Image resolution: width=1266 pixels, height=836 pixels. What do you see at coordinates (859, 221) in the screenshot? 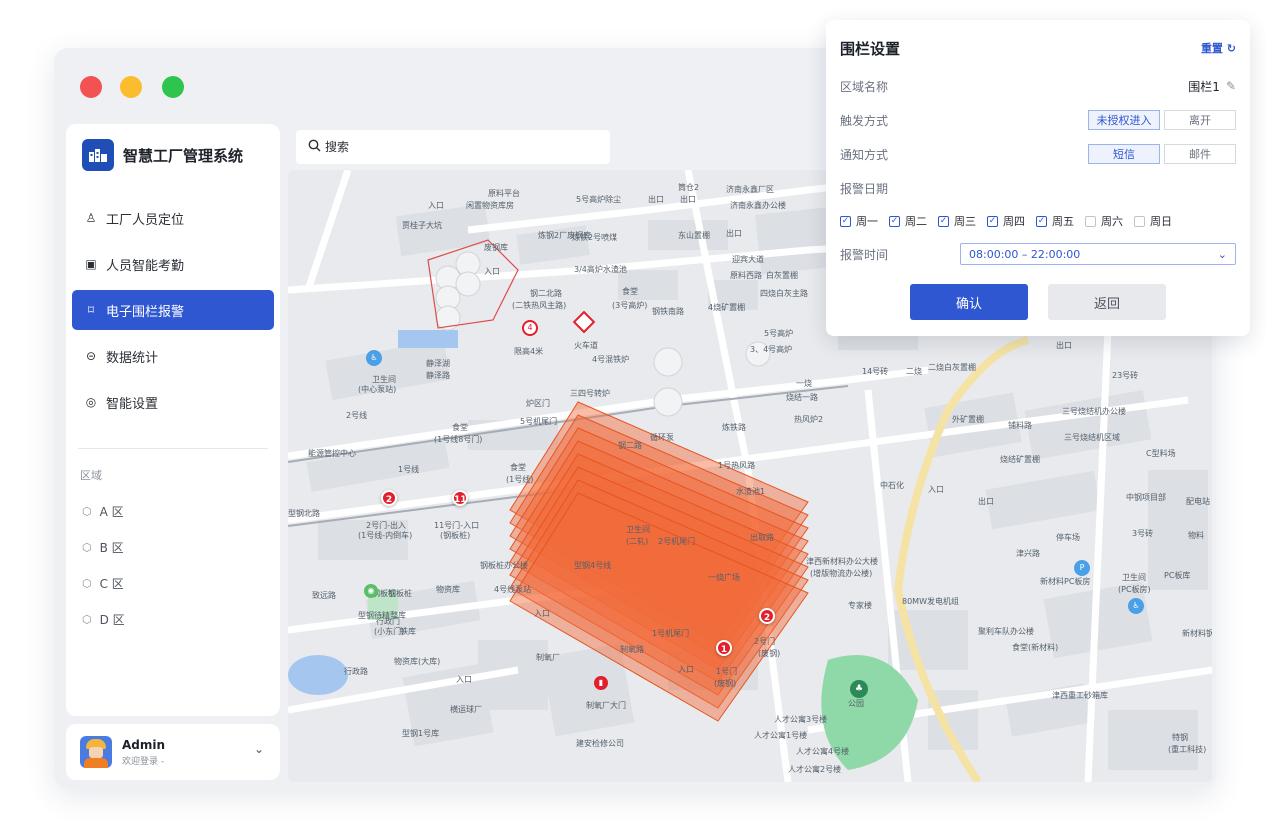
I see `day-checkbox-mon: ✓ 周一` at bounding box center [859, 221].